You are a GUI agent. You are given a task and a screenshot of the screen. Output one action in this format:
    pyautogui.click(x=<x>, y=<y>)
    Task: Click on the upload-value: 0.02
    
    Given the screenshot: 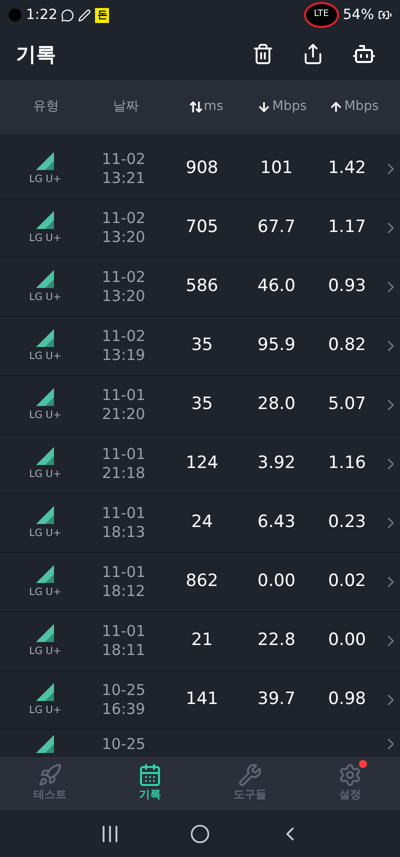 What is the action you would take?
    pyautogui.click(x=347, y=582)
    